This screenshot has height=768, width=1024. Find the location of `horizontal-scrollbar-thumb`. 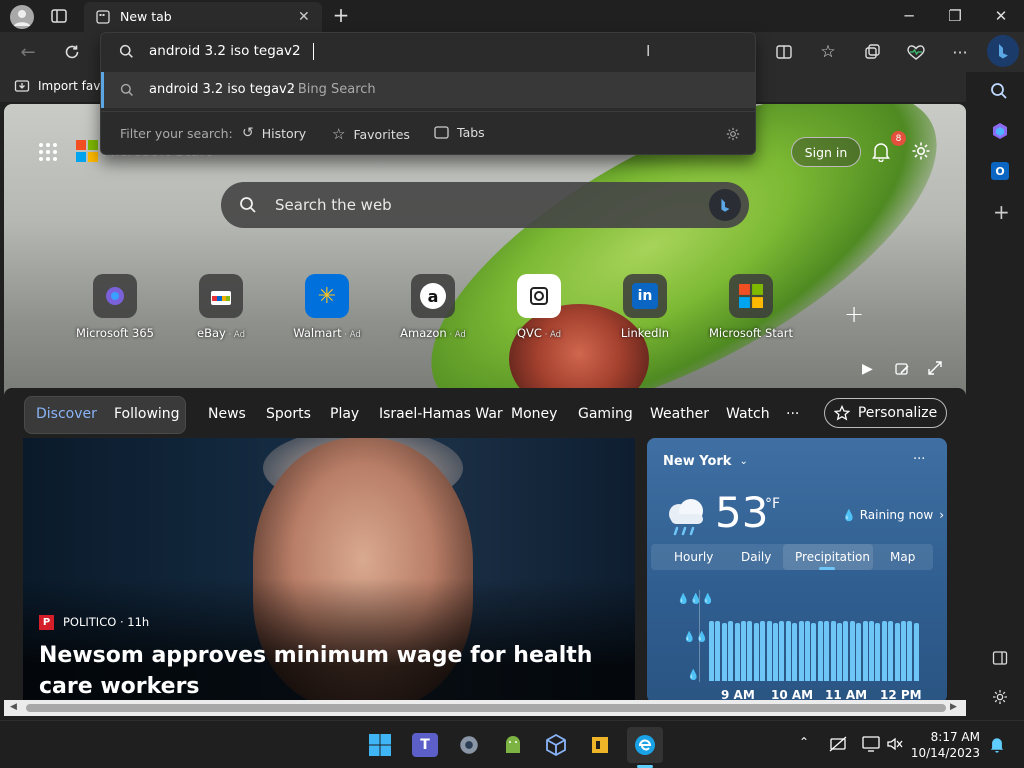

horizontal-scrollbar-thumb is located at coordinates (486, 708).